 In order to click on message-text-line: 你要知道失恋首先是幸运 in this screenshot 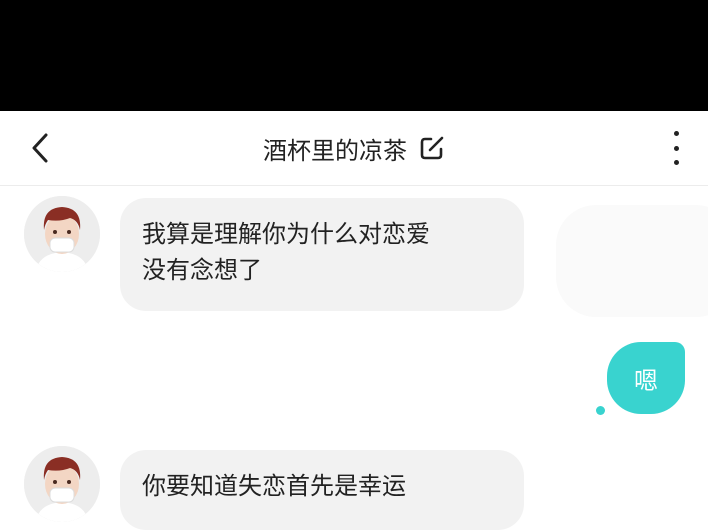, I will do `click(274, 486)`.